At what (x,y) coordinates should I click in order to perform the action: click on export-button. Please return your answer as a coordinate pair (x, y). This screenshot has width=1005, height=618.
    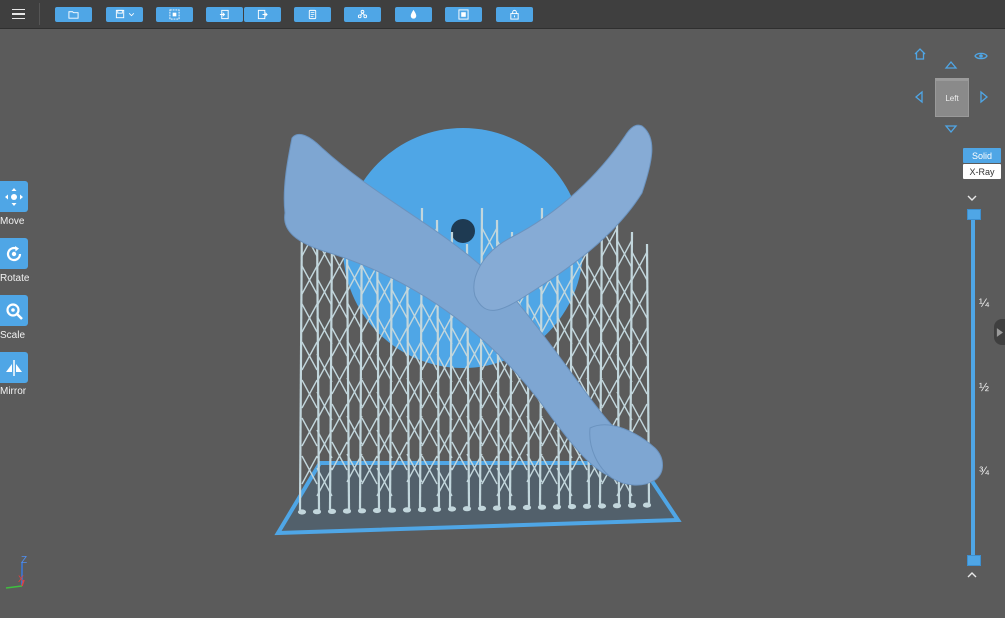
    Looking at the image, I should click on (262, 14).